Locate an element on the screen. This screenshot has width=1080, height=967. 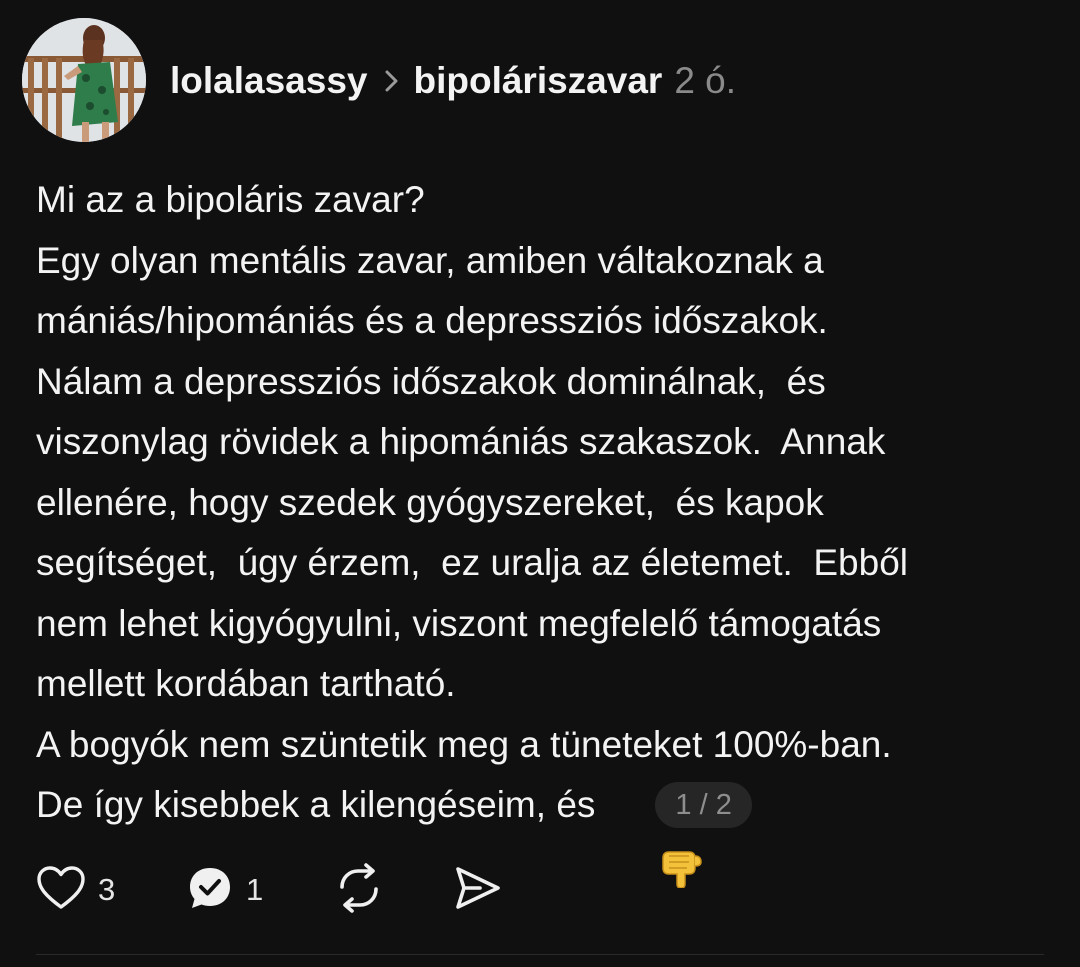
post-header: lolalasassy bipoláriszavar 2 ó. is located at coordinates (453, 81).